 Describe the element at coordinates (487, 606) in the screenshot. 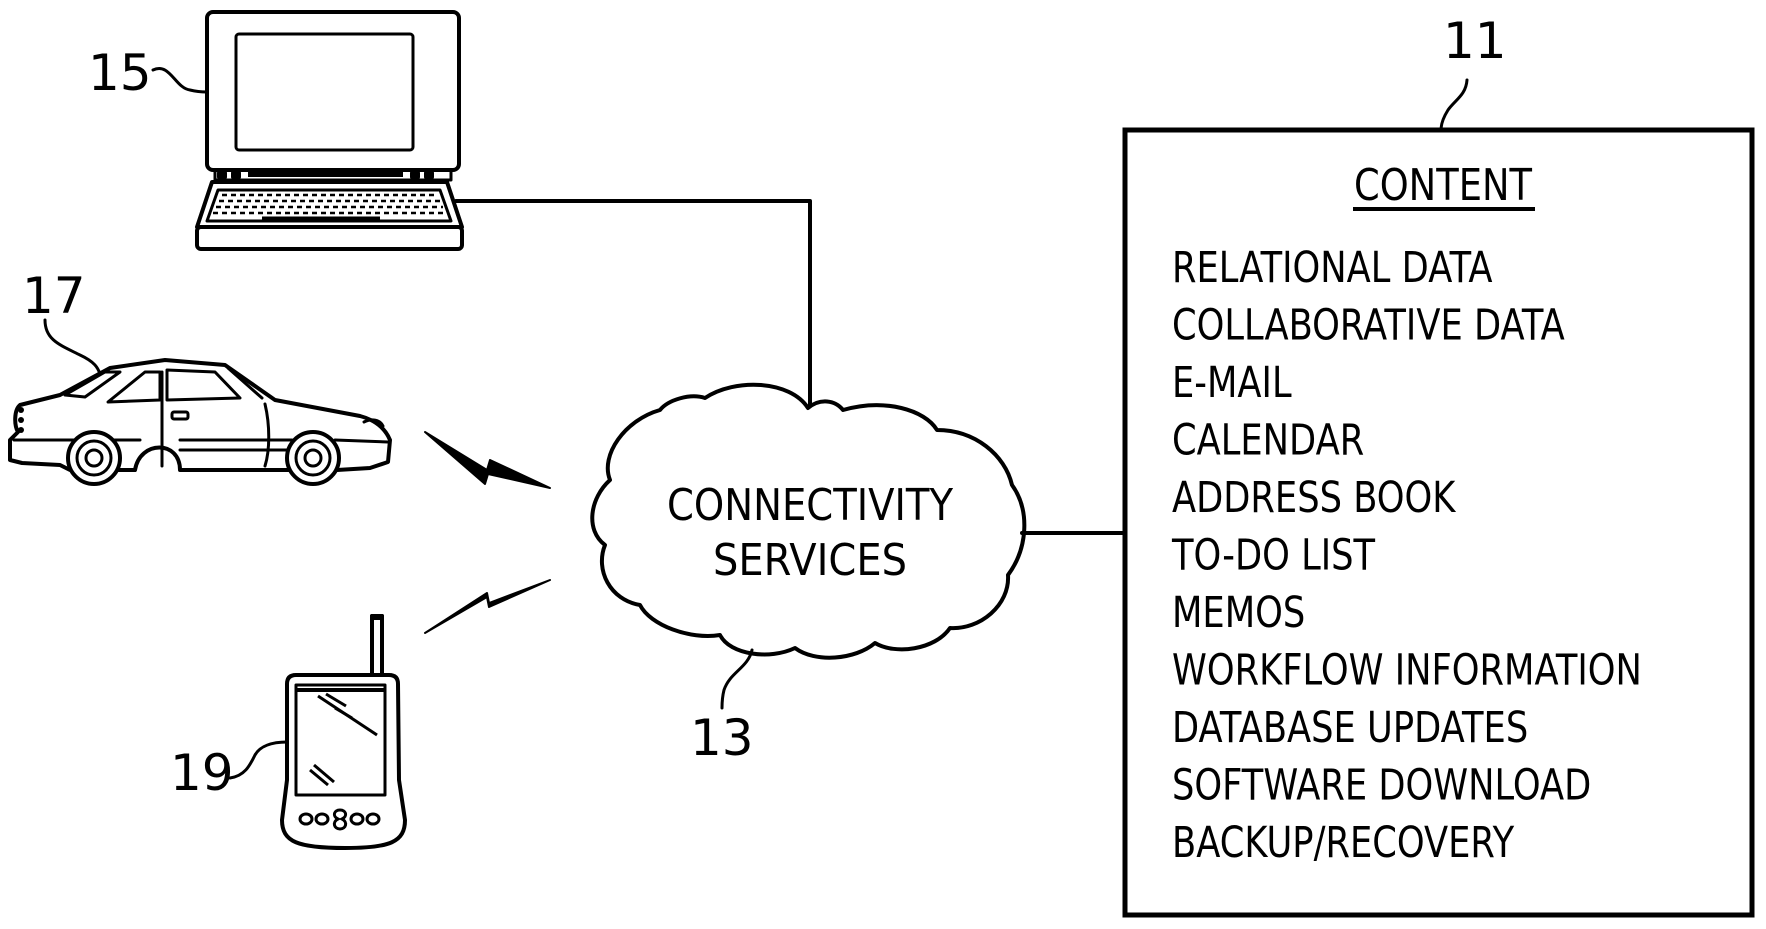

I see `wireless-link-handheld-icon` at that location.